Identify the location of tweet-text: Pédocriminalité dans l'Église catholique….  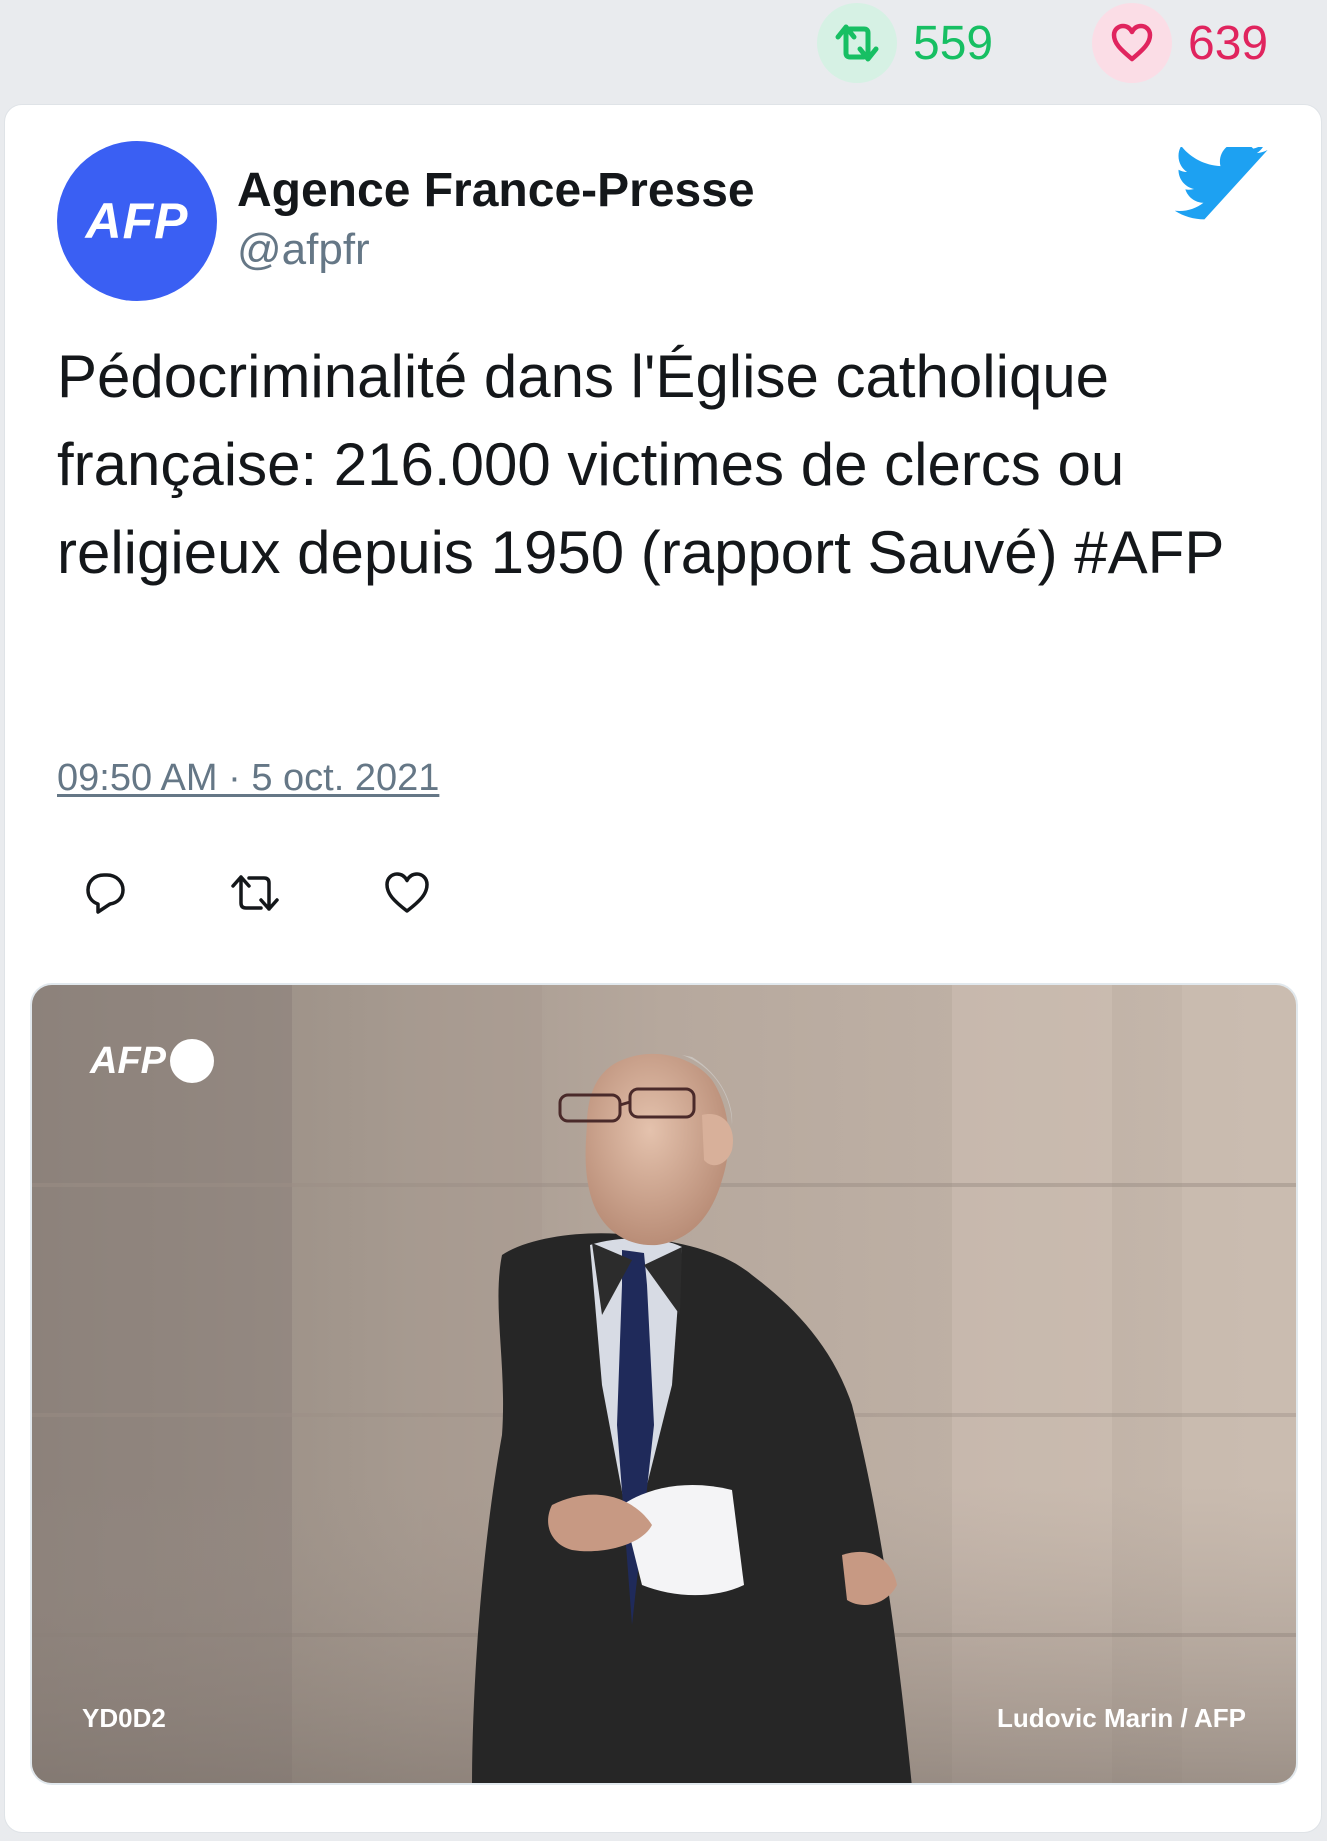
(641, 464).